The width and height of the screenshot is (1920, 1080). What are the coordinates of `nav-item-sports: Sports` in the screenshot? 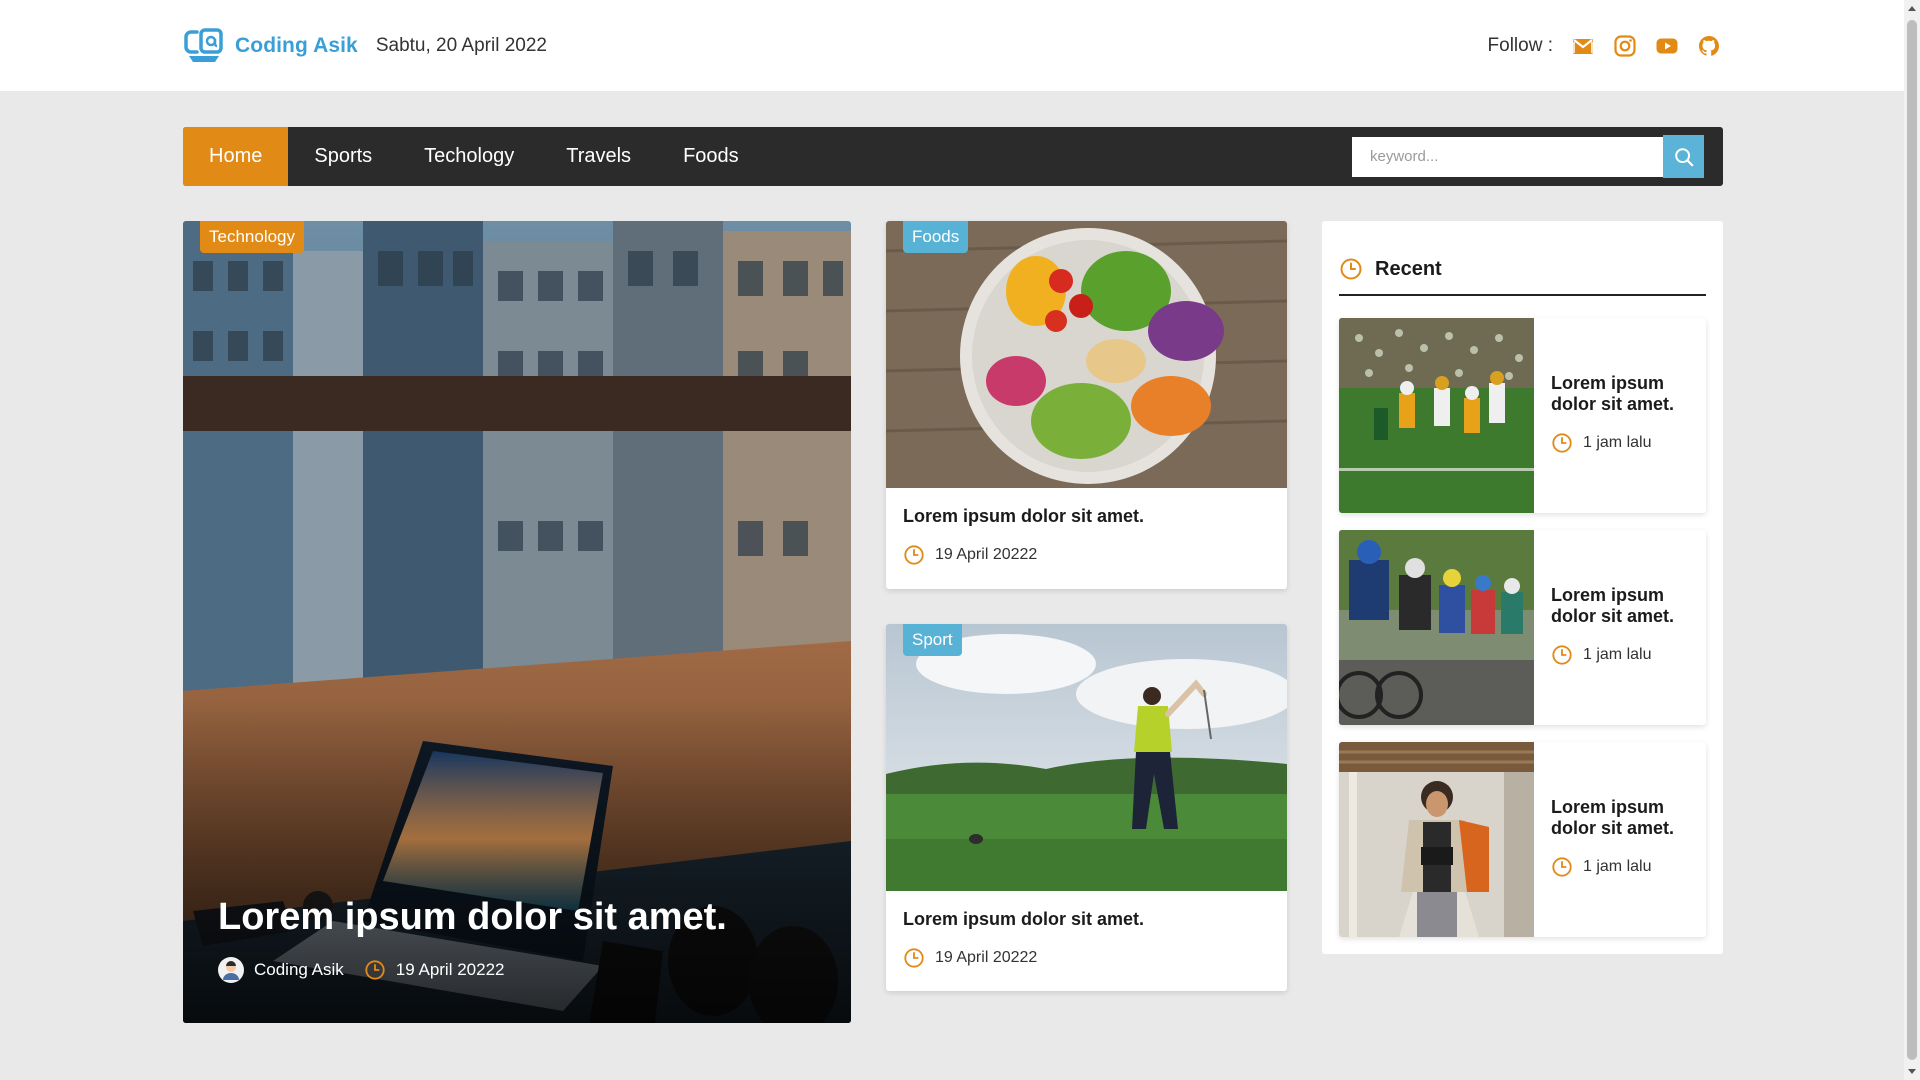 It's located at (343, 156).